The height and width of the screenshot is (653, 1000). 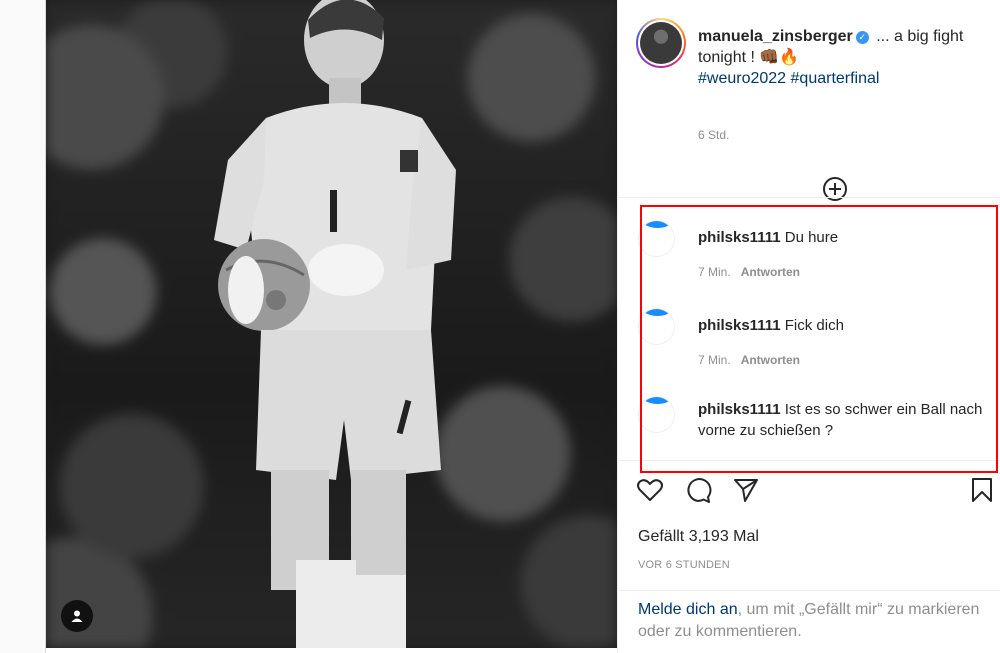 I want to click on comment-text: Fick dich, so click(x=814, y=325).